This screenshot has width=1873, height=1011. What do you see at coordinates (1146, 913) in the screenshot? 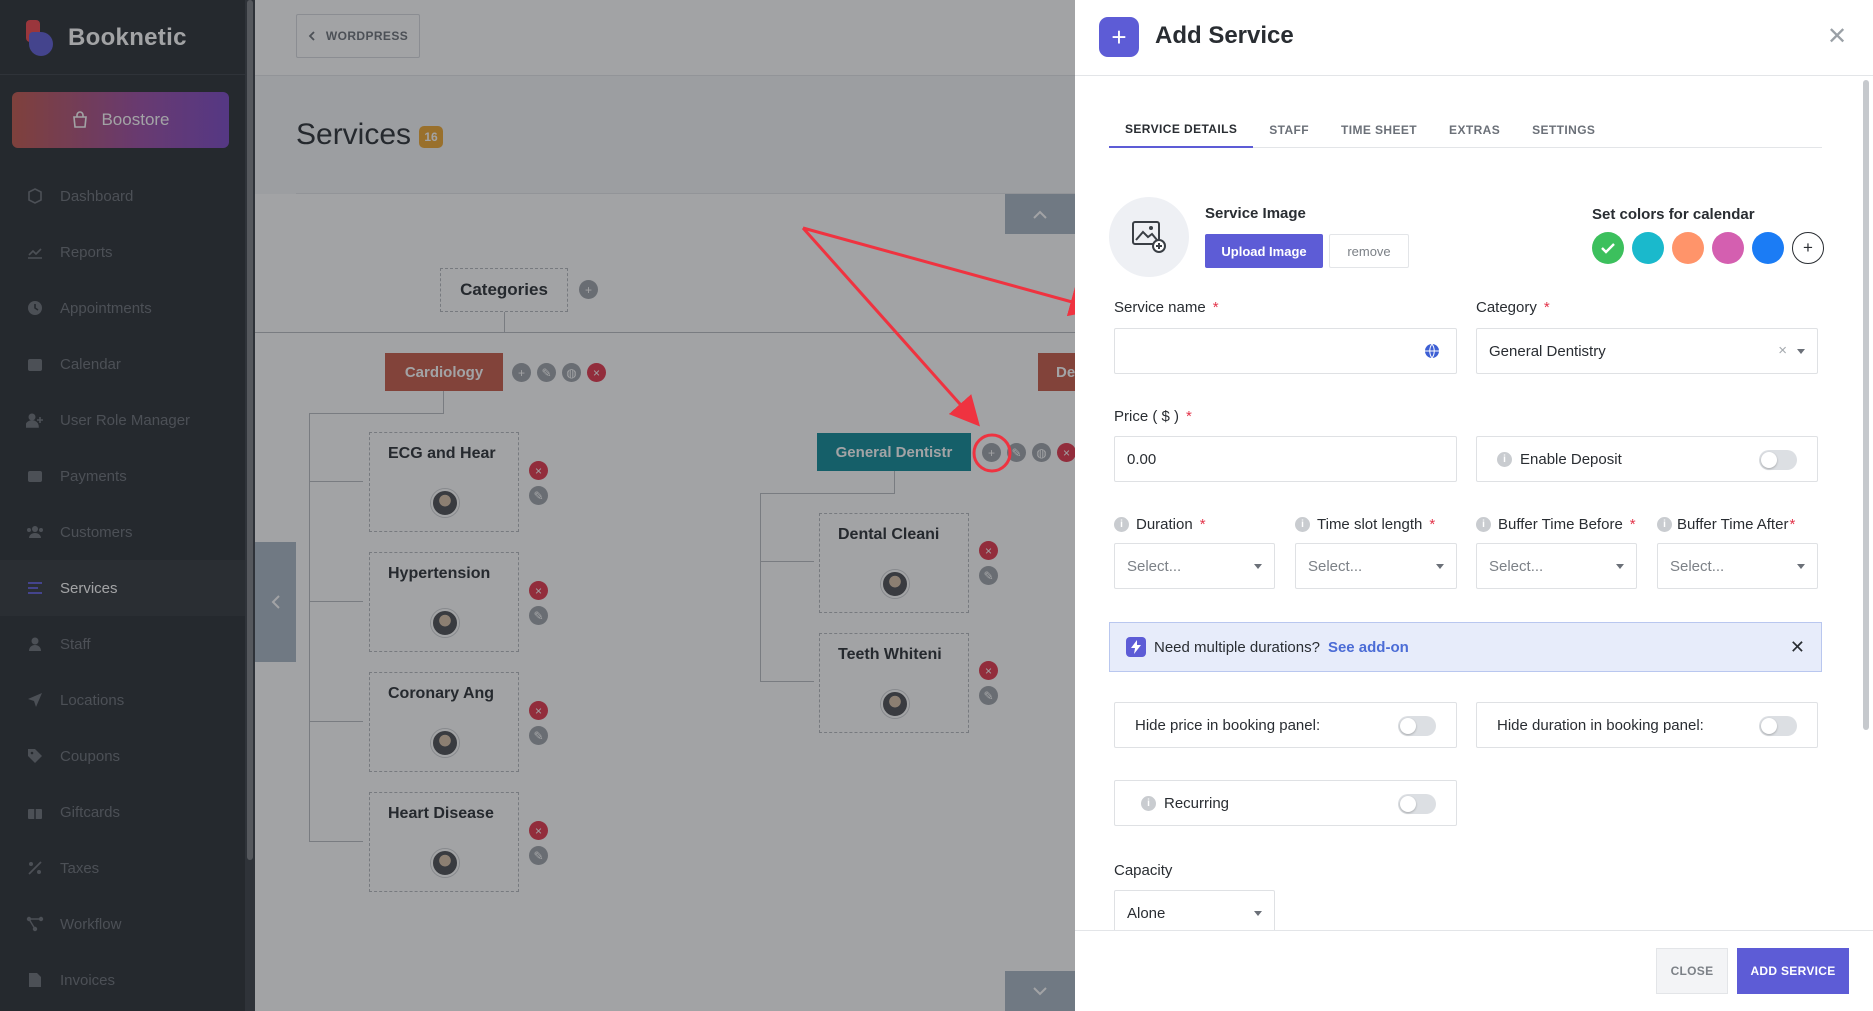
I see `capacity-select-value: Alone` at bounding box center [1146, 913].